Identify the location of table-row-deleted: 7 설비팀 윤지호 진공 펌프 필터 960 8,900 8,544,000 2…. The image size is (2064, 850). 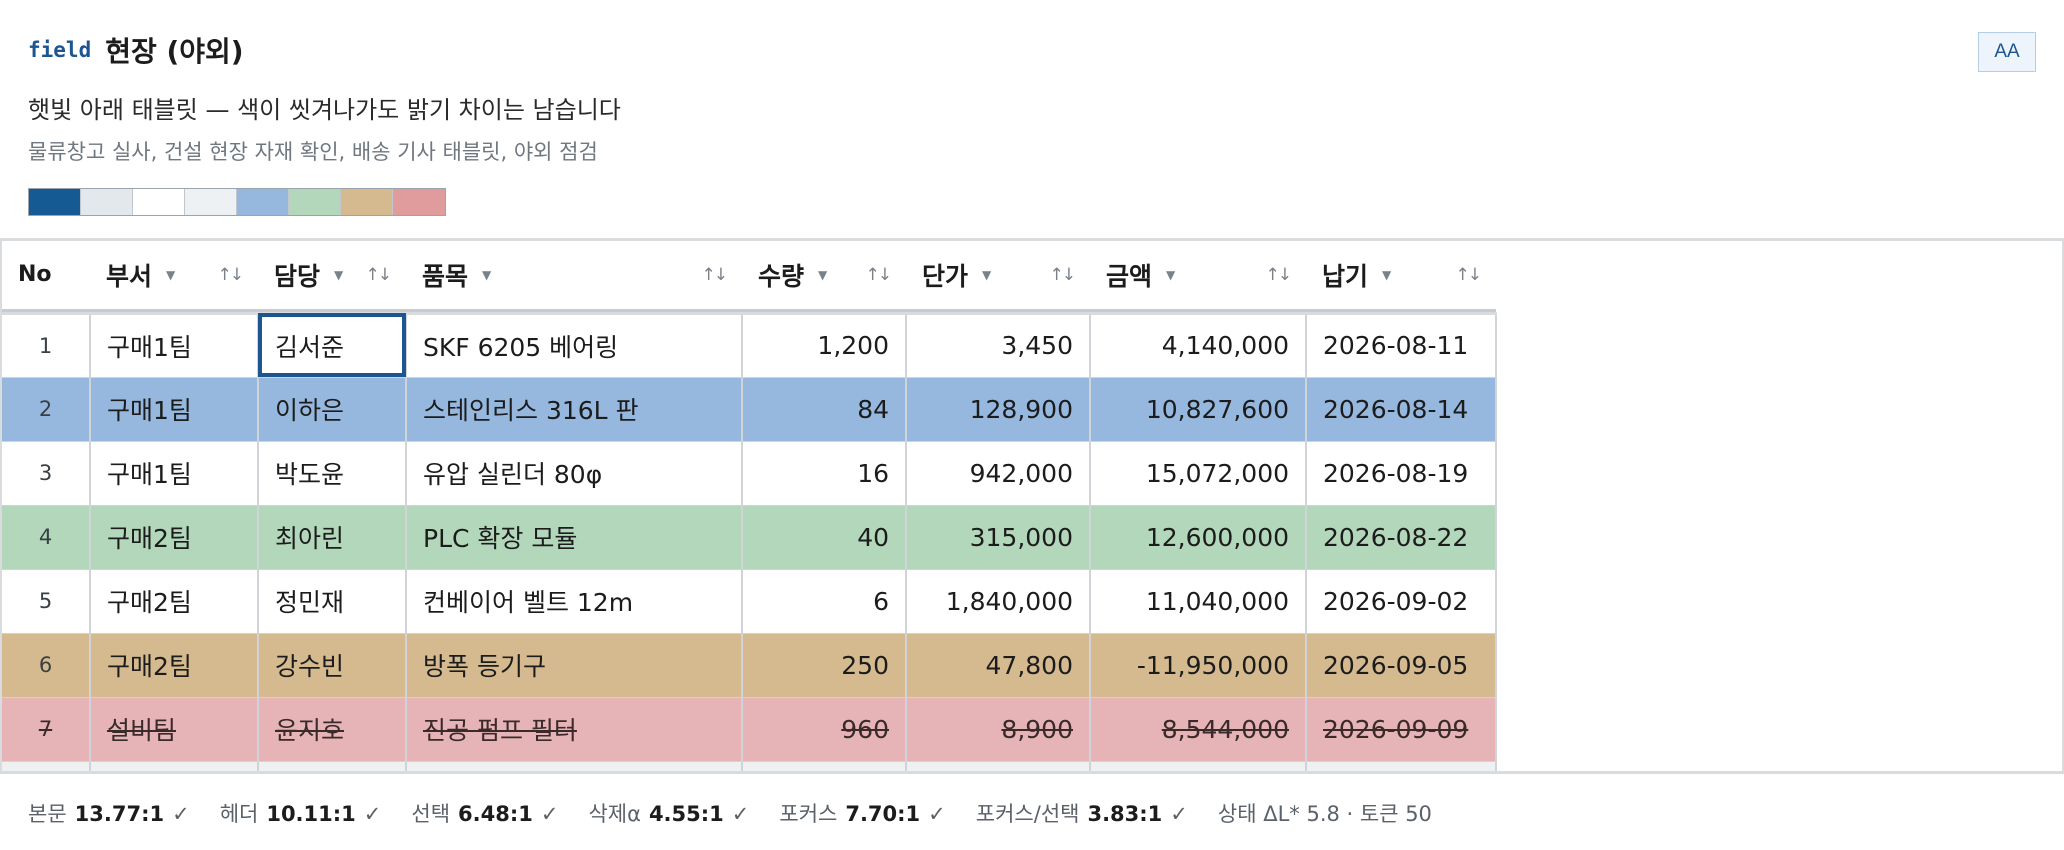
(749, 729).